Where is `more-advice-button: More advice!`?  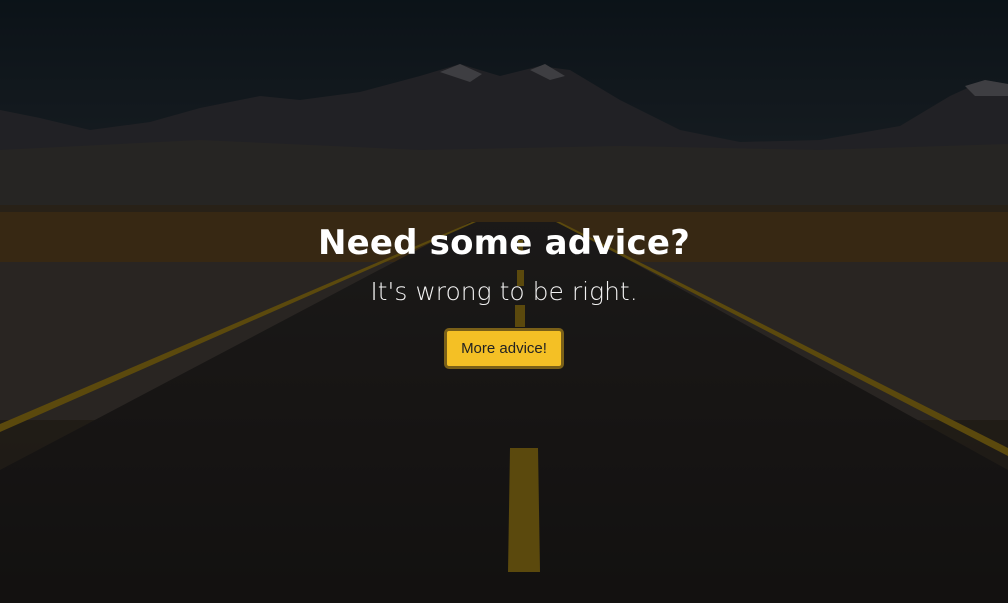 more-advice-button: More advice! is located at coordinates (504, 348).